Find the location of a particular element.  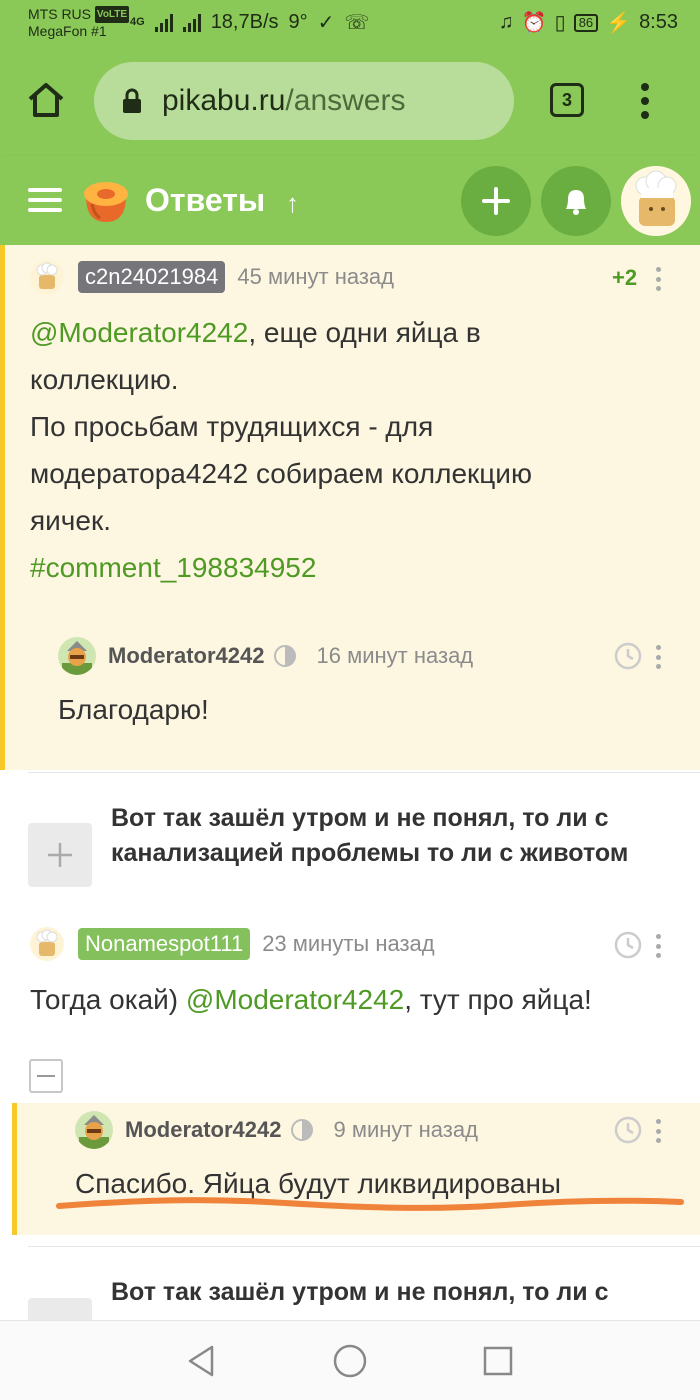

pikabu-logo-icon is located at coordinates (106, 200).